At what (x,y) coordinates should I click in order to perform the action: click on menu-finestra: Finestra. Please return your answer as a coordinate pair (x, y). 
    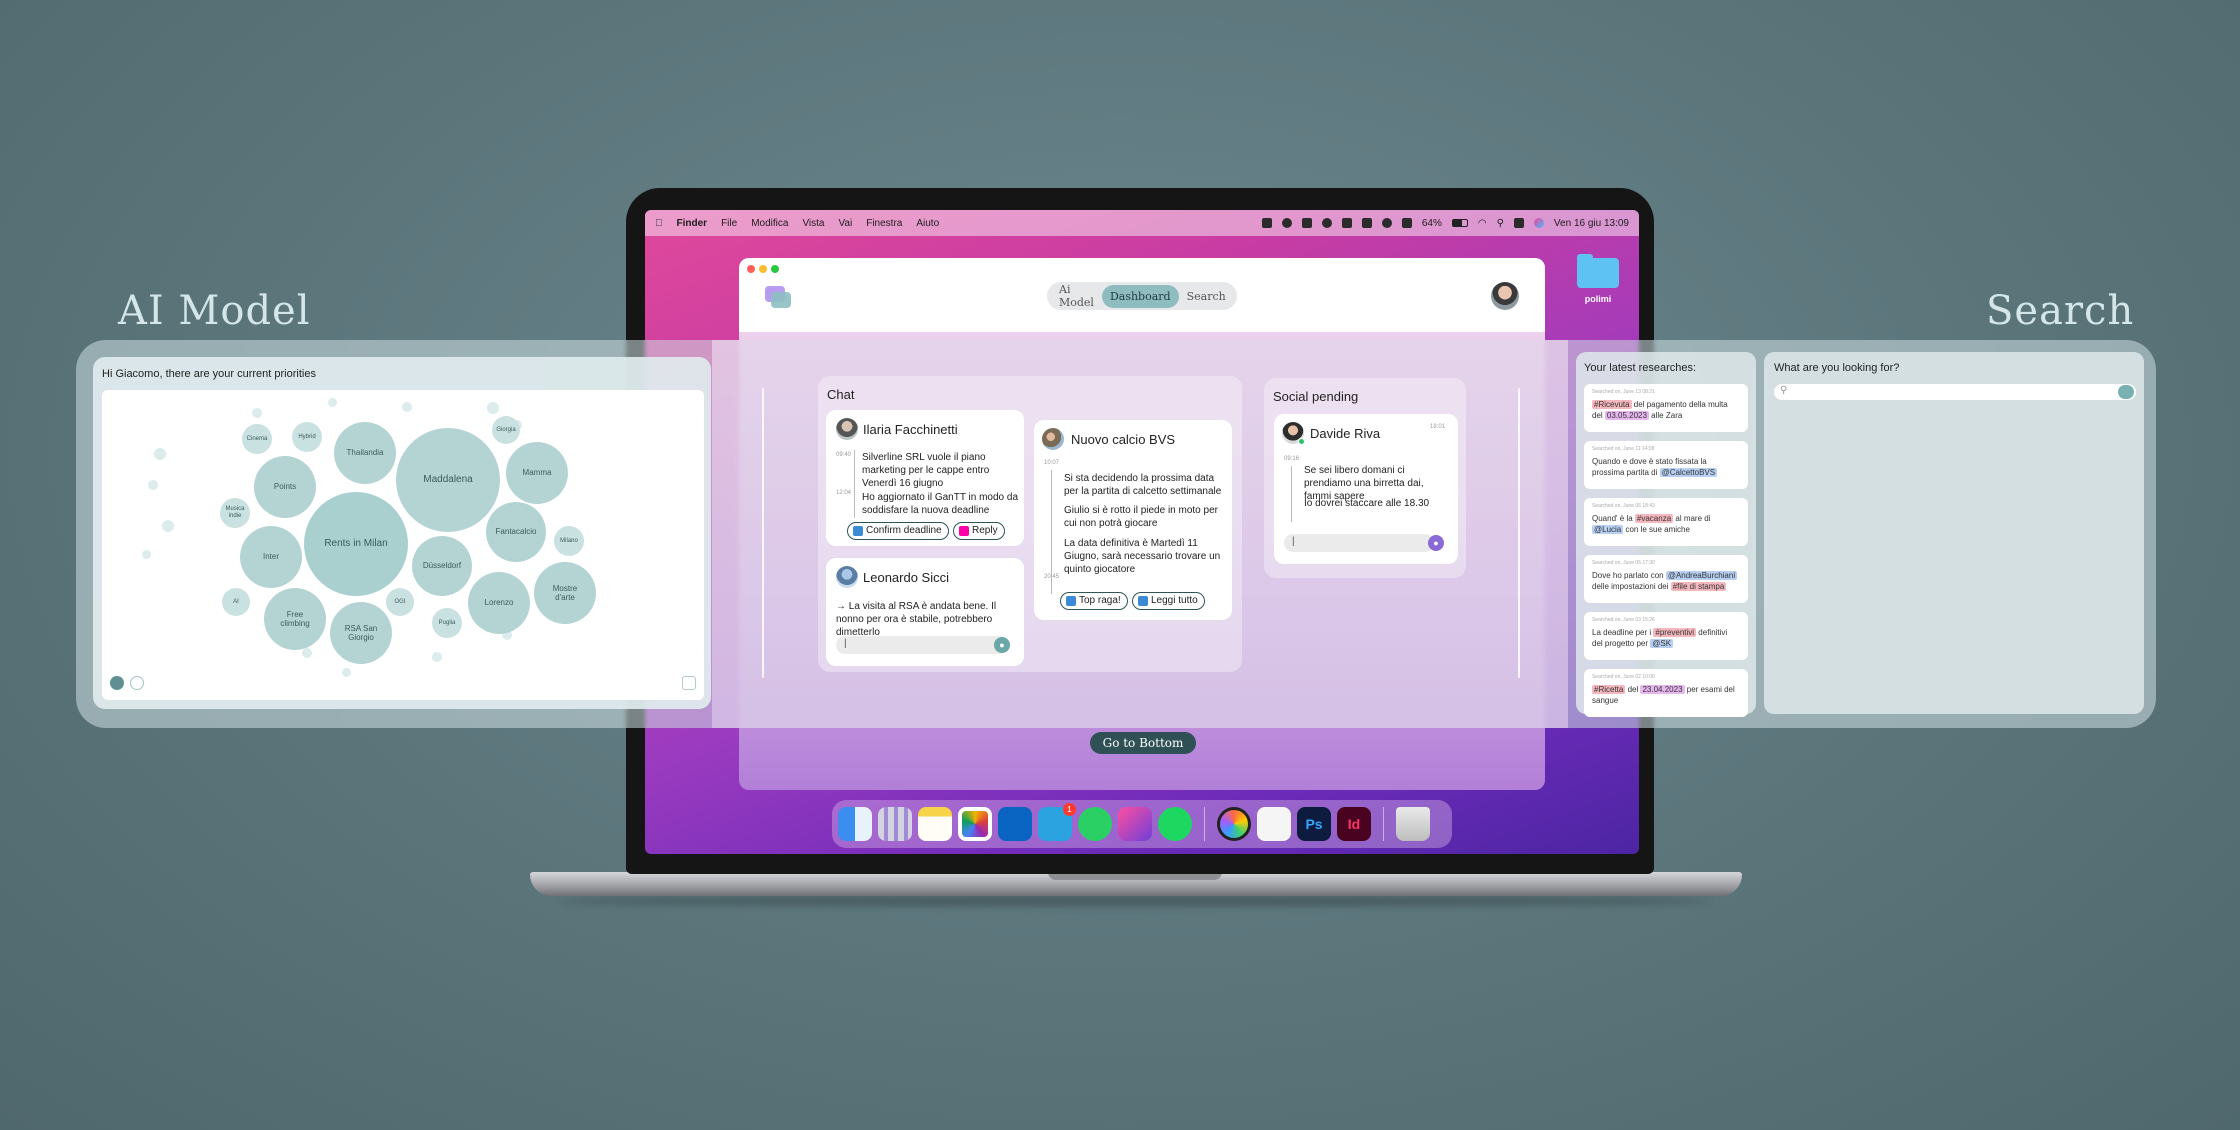
    Looking at the image, I should click on (884, 223).